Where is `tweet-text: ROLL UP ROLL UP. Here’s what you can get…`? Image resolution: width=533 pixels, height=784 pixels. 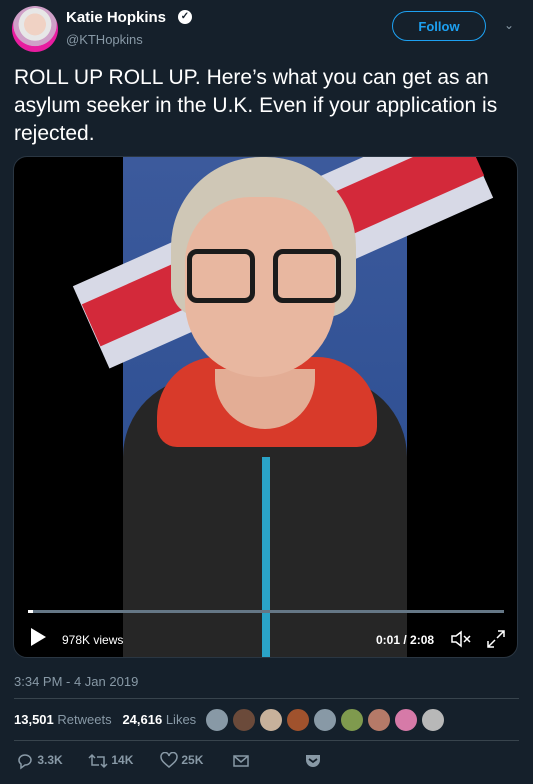 tweet-text: ROLL UP ROLL UP. Here’s what you can get… is located at coordinates (256, 105).